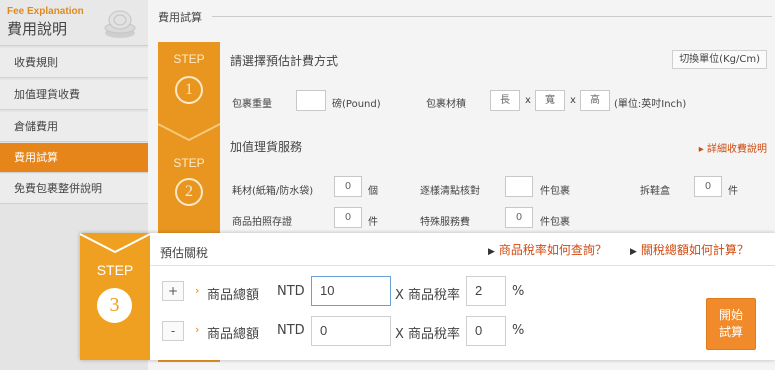 The width and height of the screenshot is (775, 370). Describe the element at coordinates (708, 186) in the screenshot. I see `unbox-input: 0` at that location.